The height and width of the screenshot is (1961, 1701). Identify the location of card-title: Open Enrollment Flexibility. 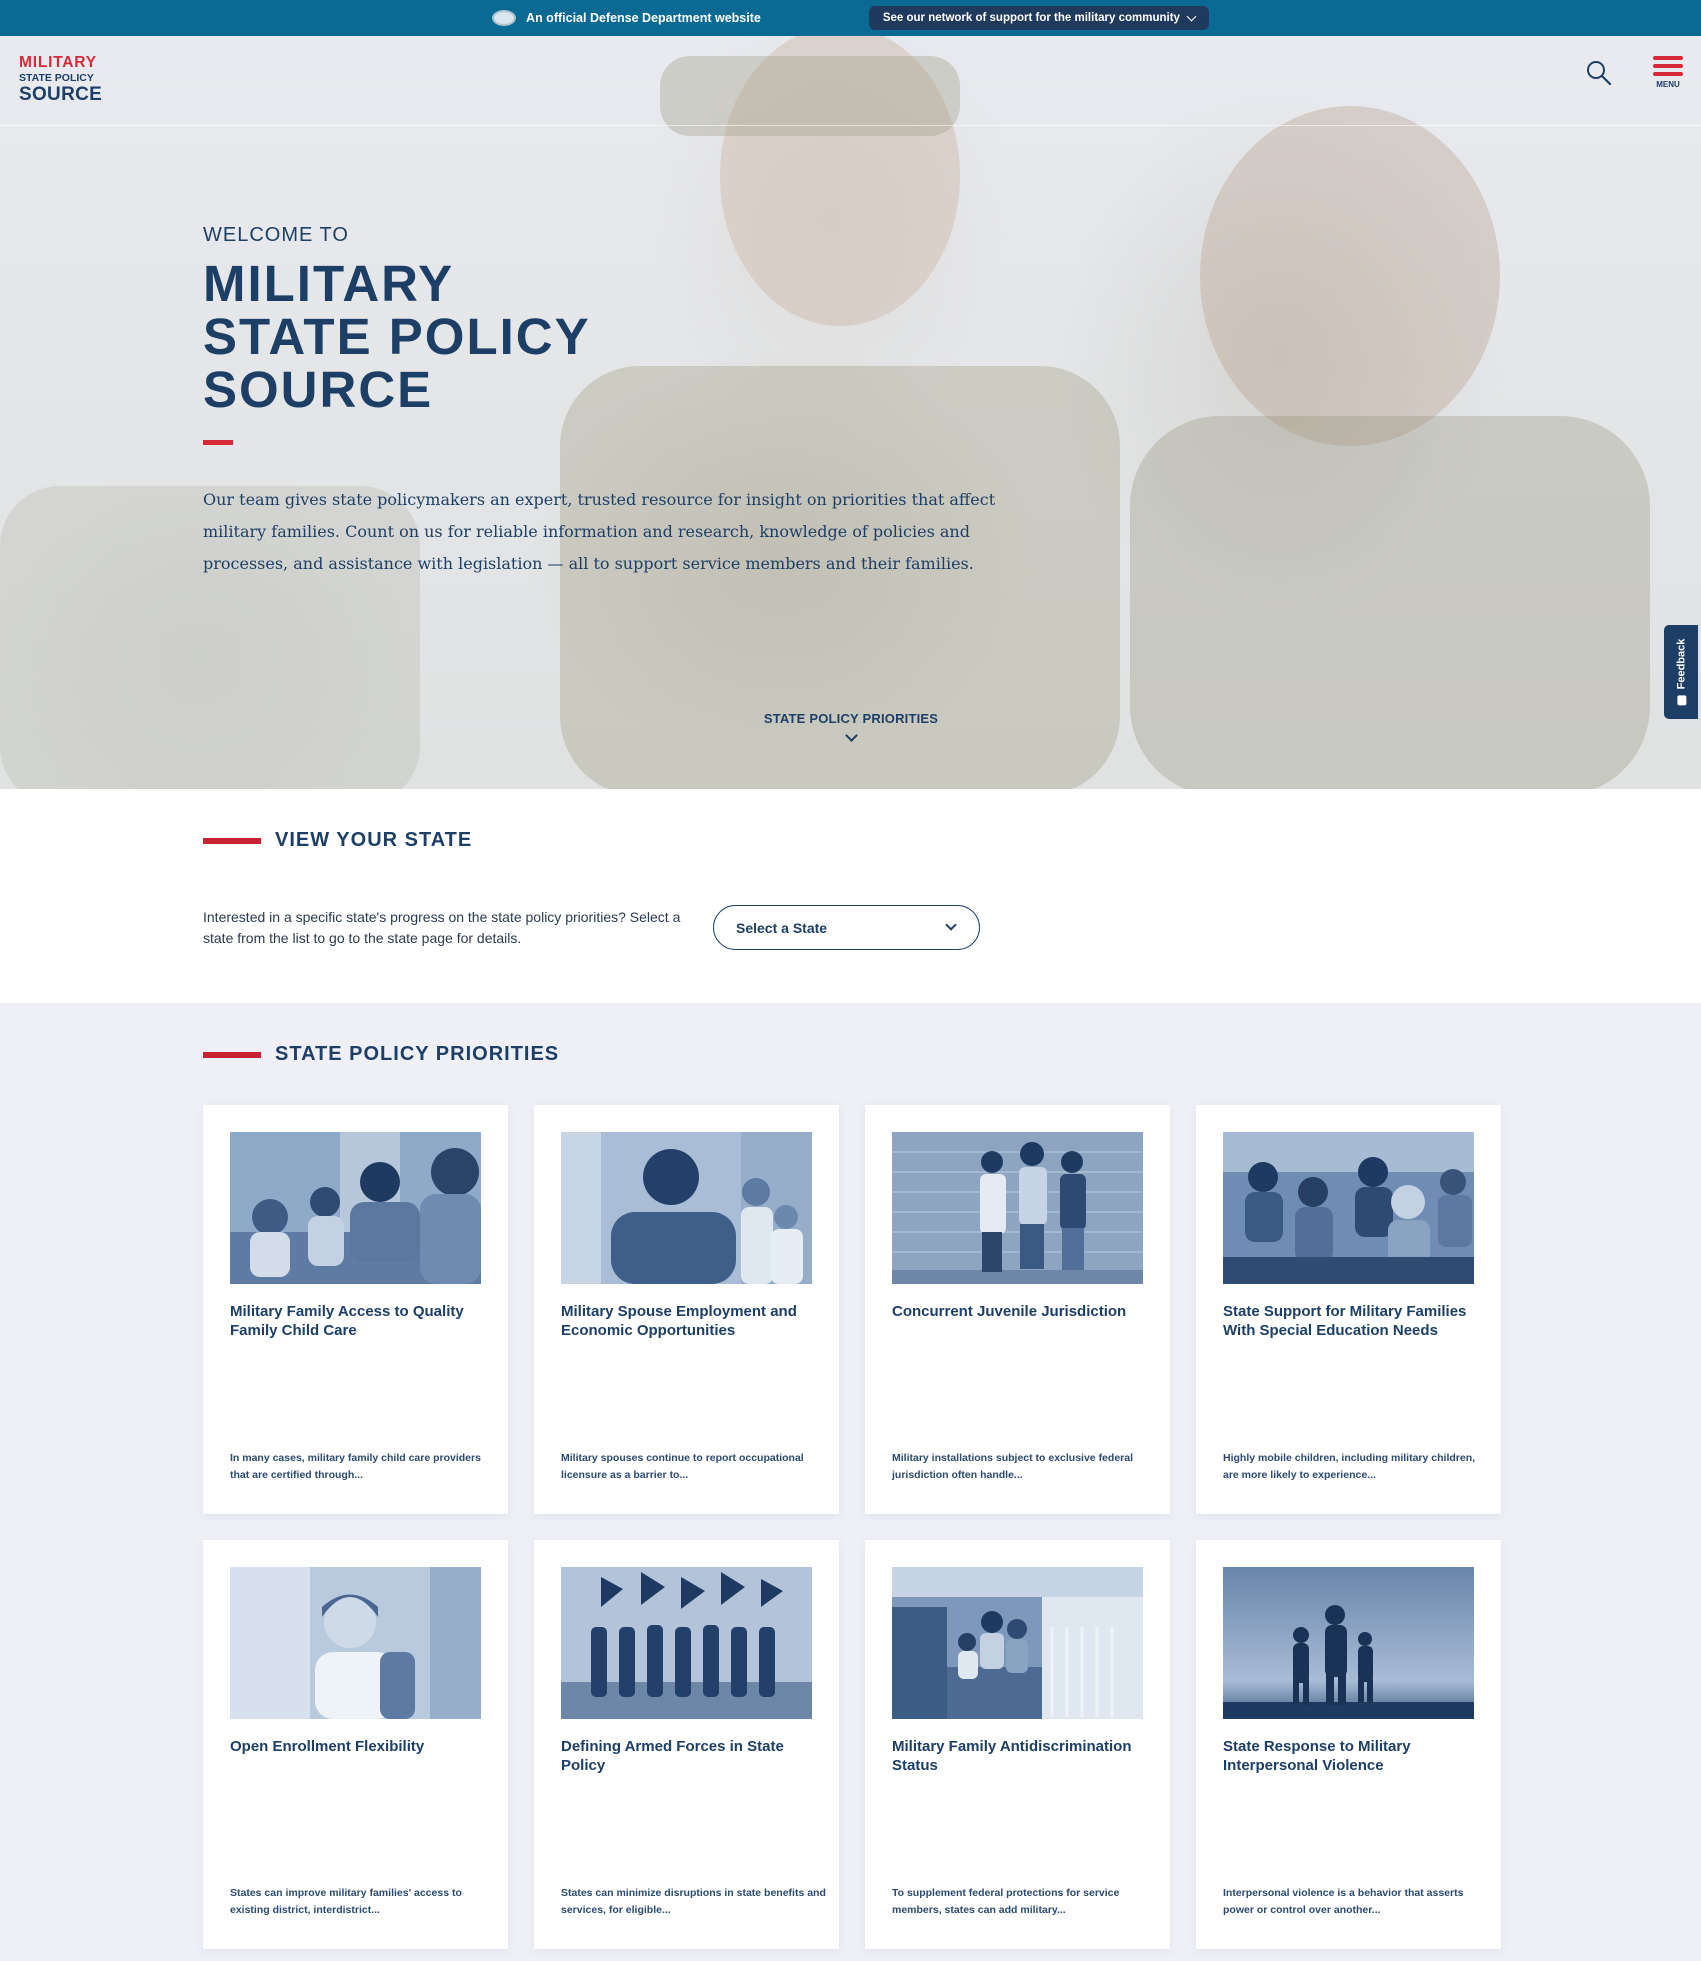
(327, 1746).